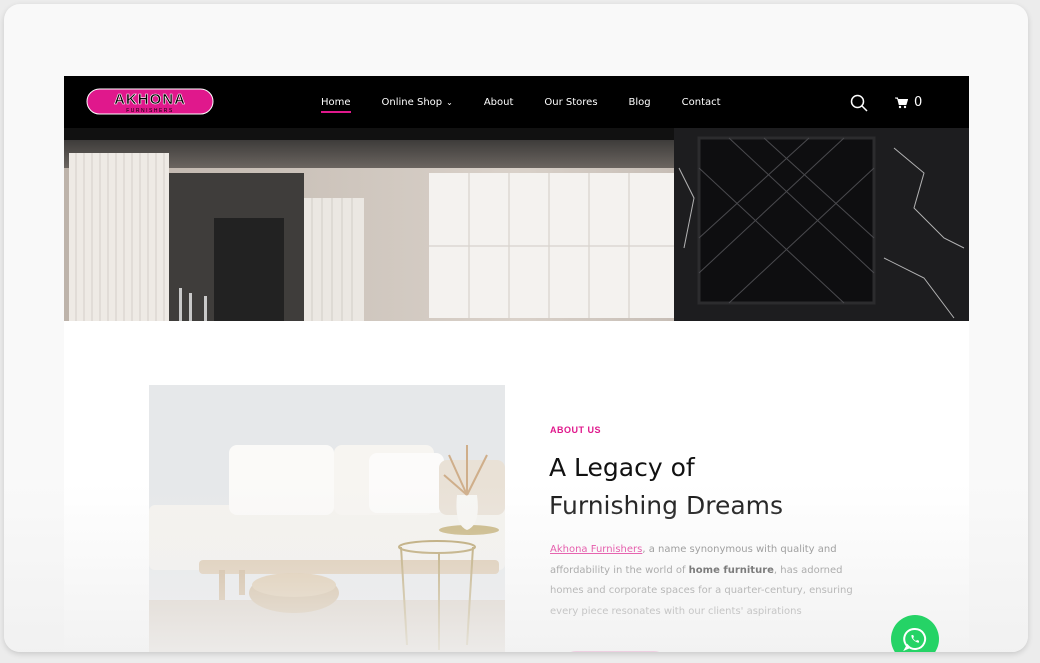  I want to click on nav-online-shop: Online Shop ⌄, so click(417, 102).